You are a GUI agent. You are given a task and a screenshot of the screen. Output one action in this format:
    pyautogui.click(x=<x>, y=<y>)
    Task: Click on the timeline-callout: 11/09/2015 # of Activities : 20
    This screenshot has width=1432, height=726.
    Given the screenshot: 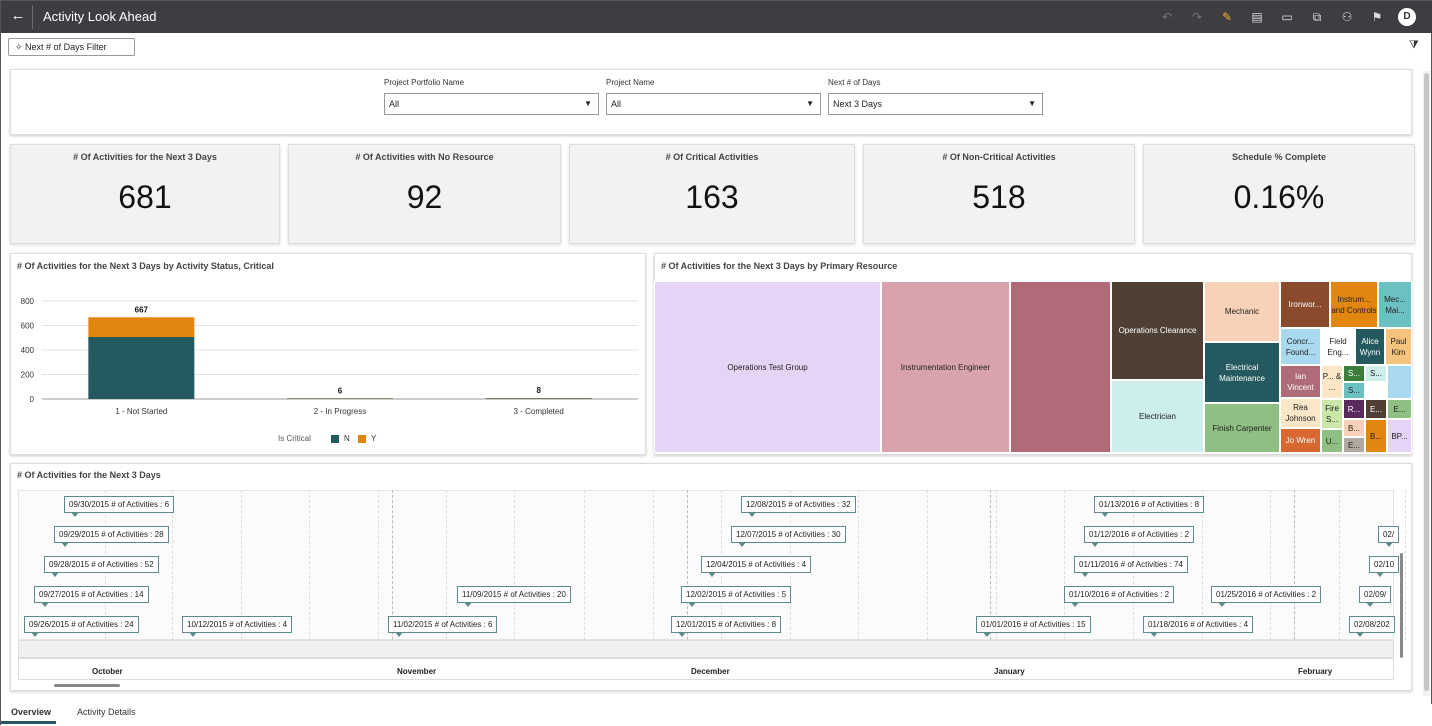 What is the action you would take?
    pyautogui.click(x=514, y=594)
    